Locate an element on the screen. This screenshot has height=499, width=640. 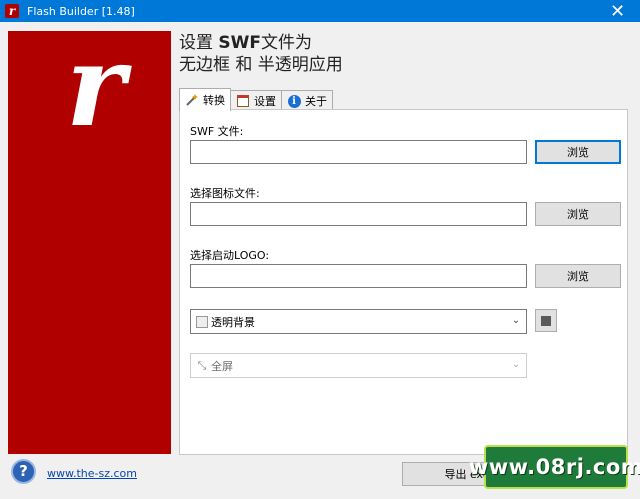
browse-logo-button: 浏览 is located at coordinates (578, 276).